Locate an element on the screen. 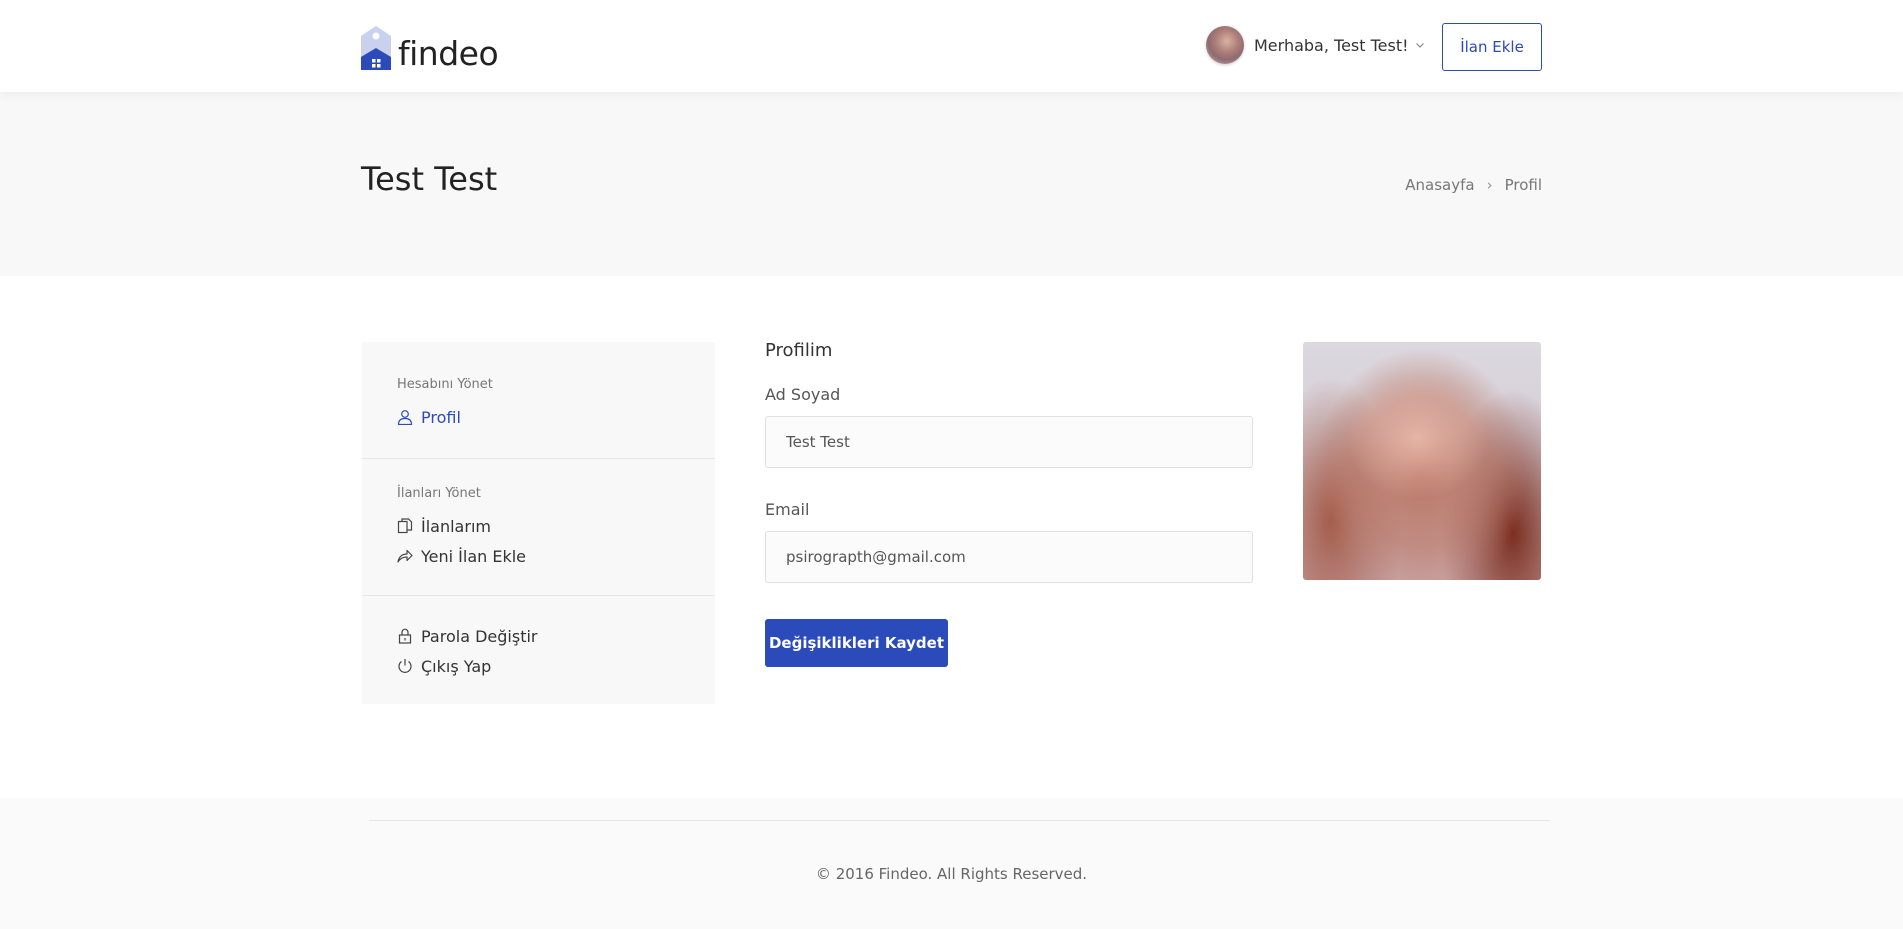 The height and width of the screenshot is (929, 1903). footer-divider is located at coordinates (959, 820).